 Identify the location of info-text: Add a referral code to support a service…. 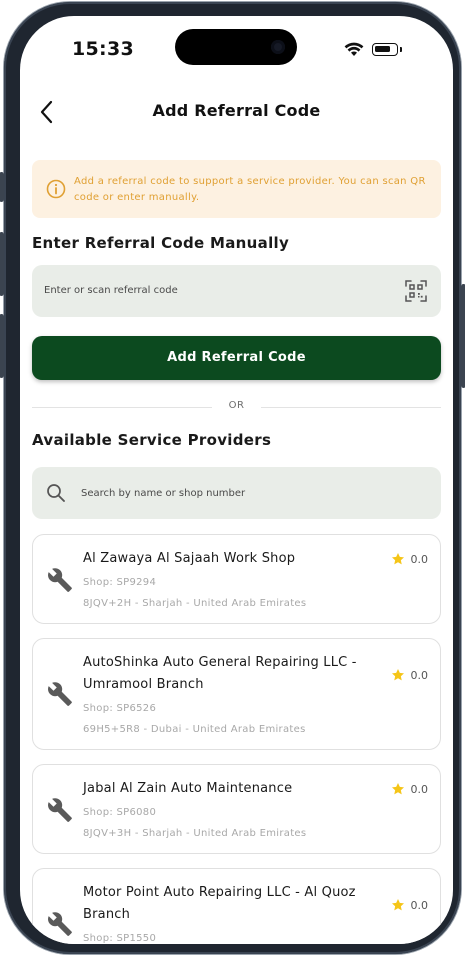
(250, 189).